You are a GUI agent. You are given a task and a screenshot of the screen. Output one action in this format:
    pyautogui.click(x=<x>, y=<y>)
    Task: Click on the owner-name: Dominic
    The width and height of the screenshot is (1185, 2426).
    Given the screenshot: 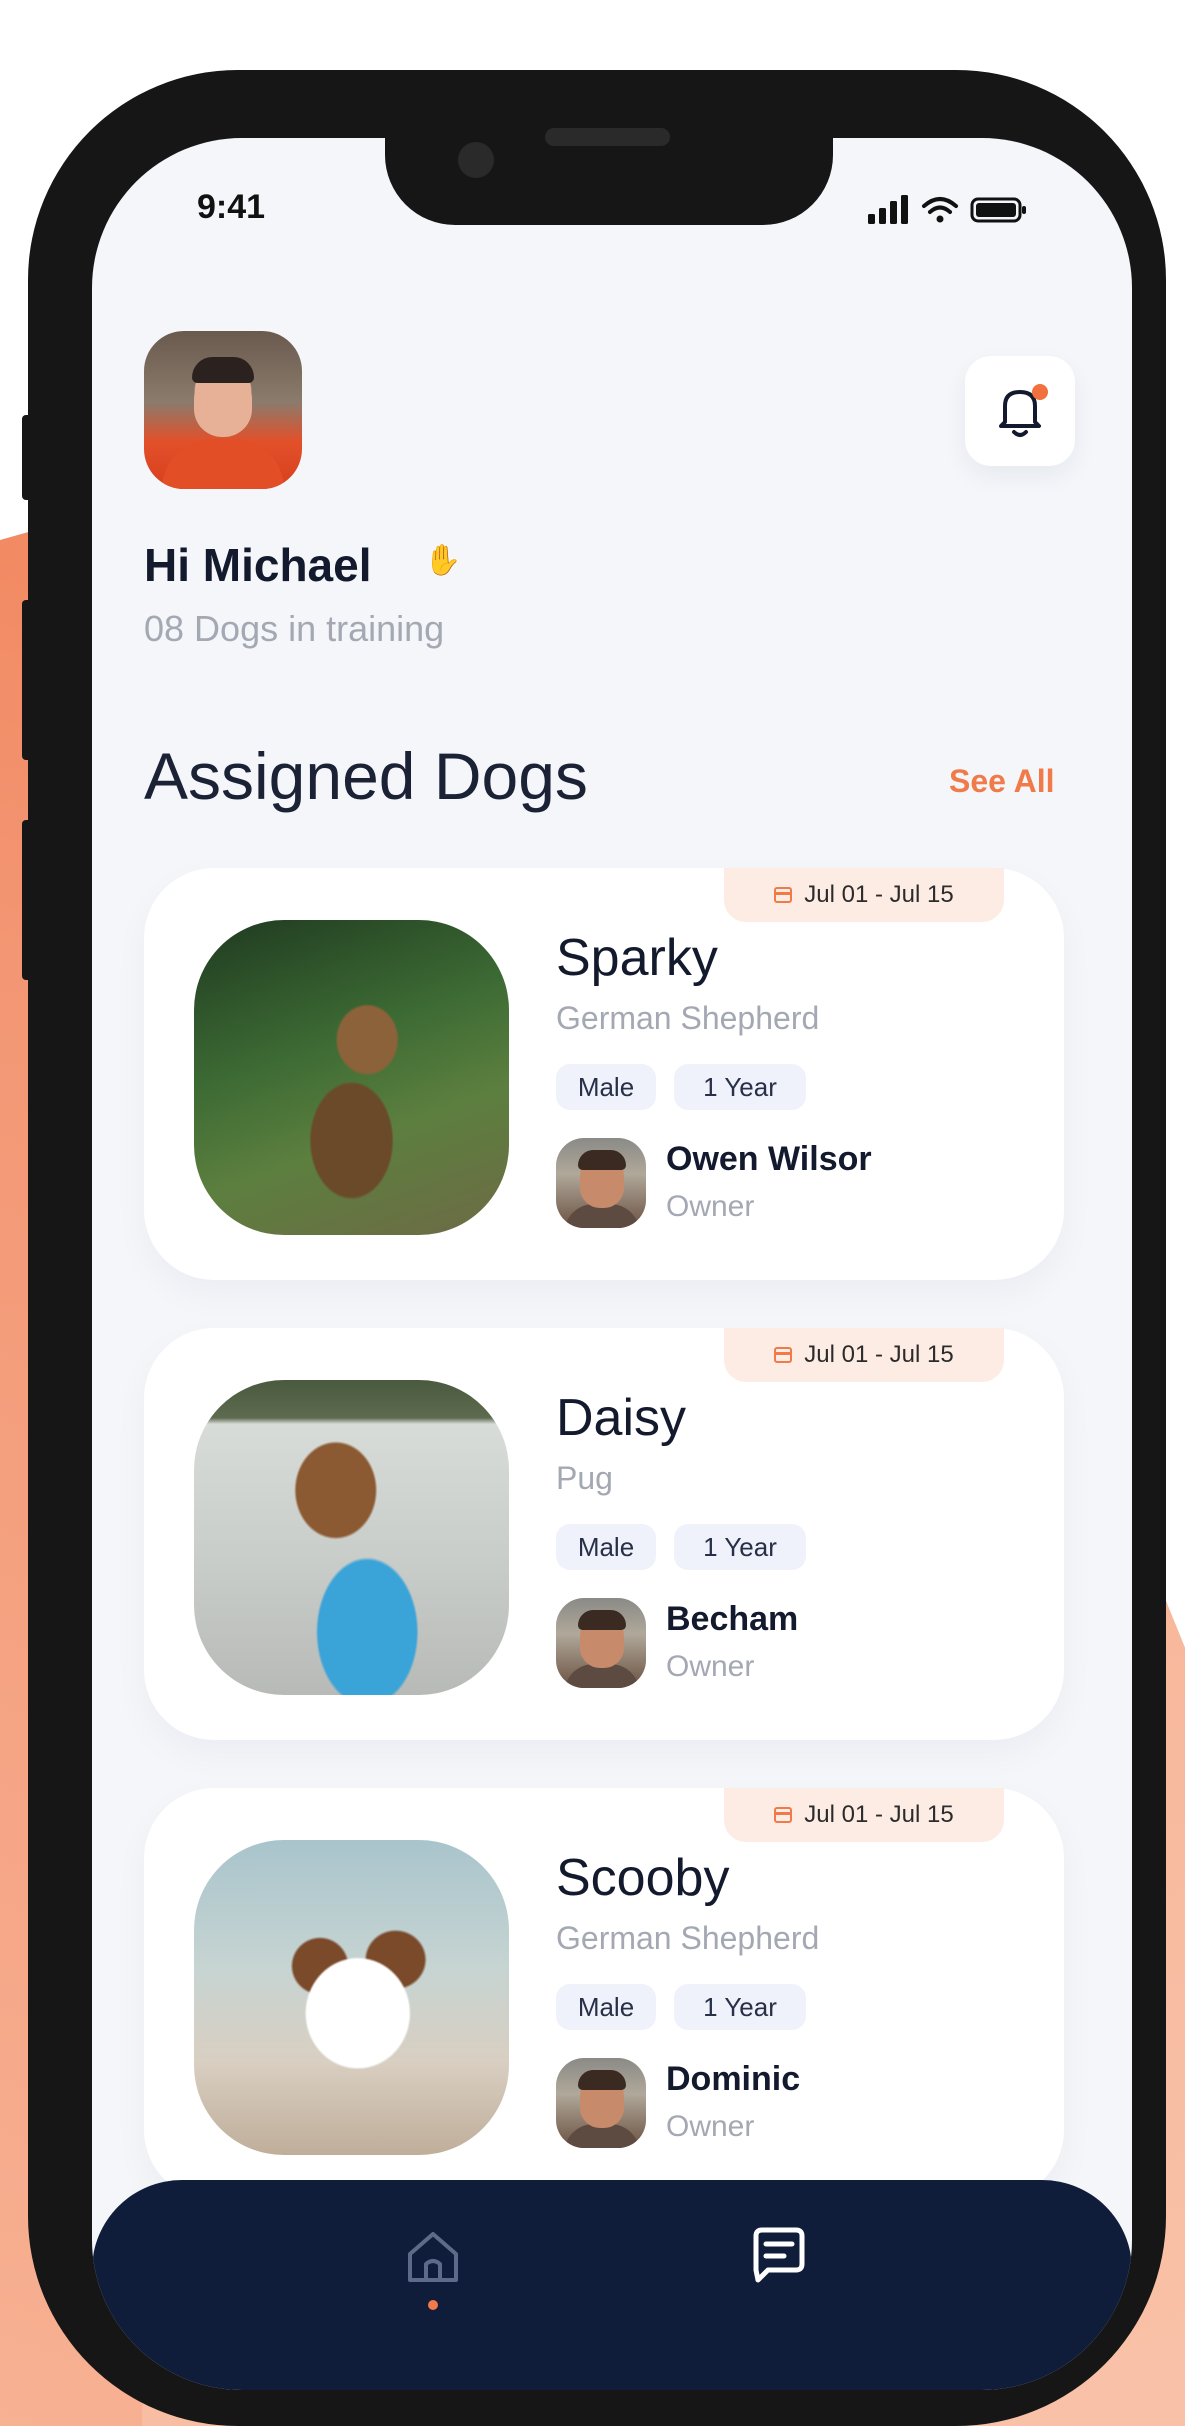 What is the action you would take?
    pyautogui.click(x=733, y=2079)
    